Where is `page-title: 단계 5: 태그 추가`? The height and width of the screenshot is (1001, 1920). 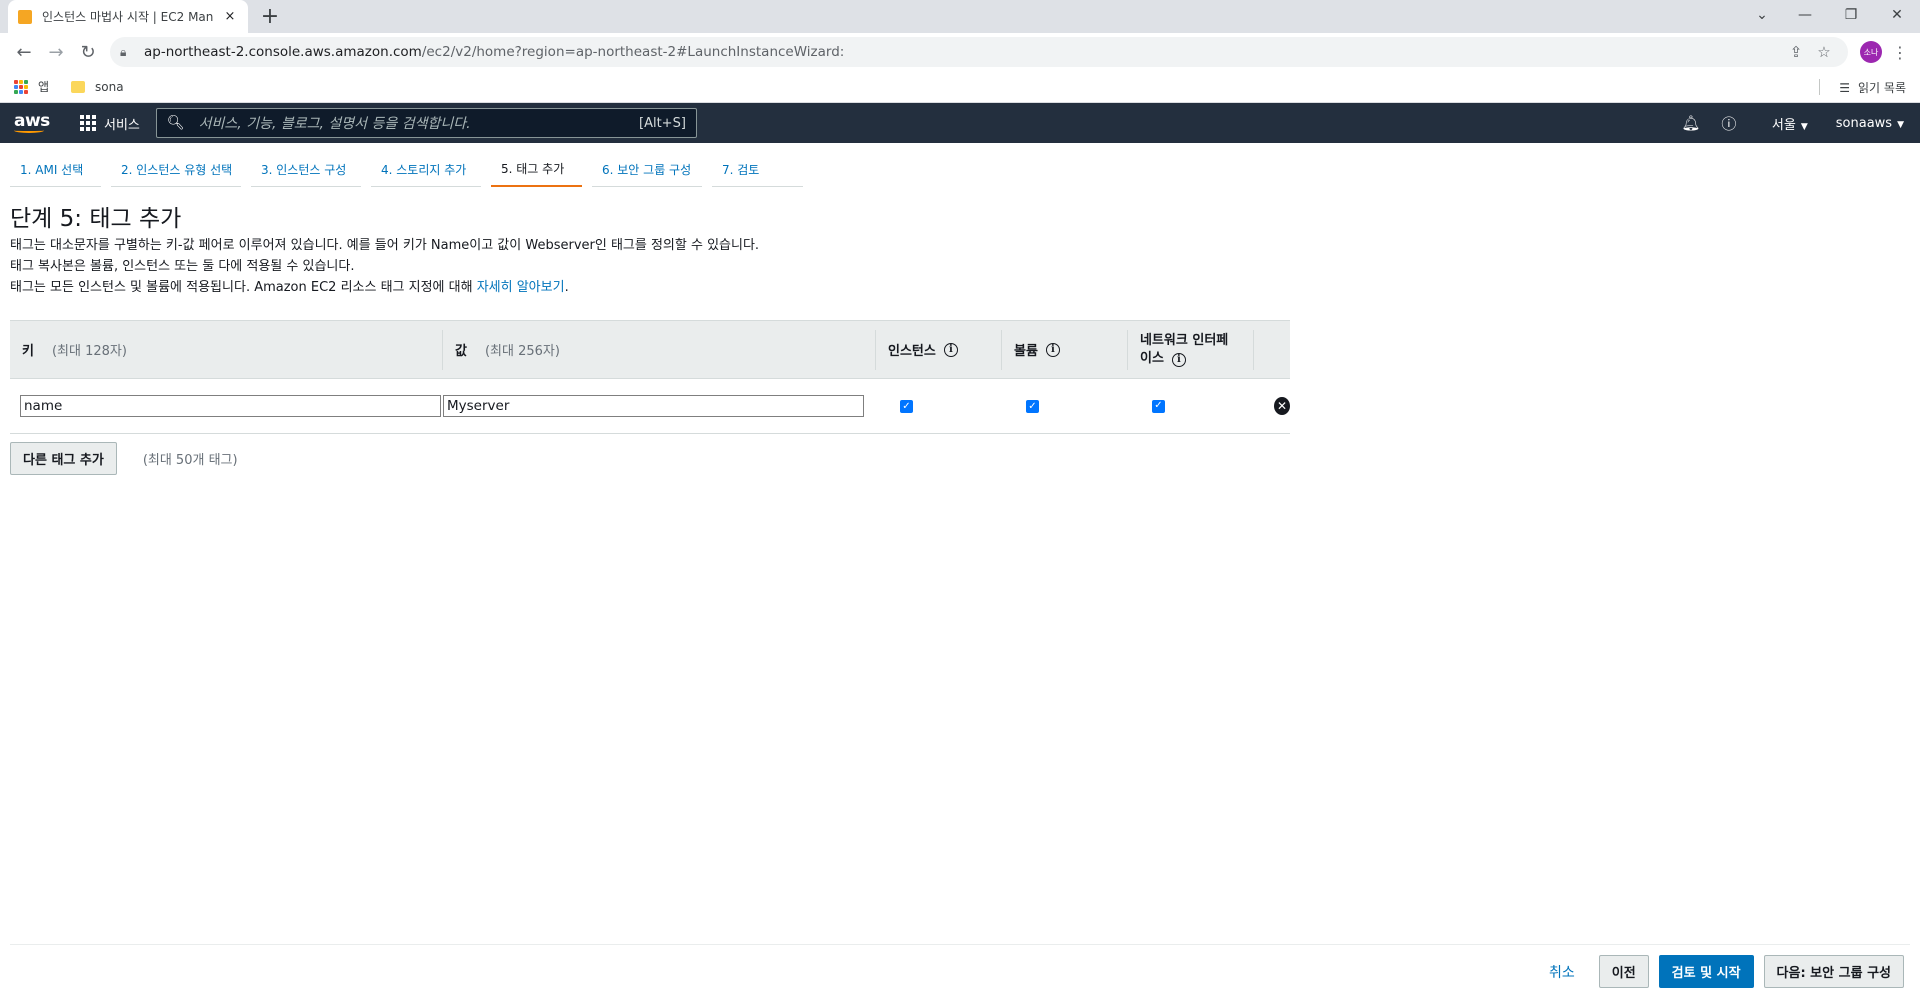
page-title: 단계 5: 태그 추가 is located at coordinates (96, 219).